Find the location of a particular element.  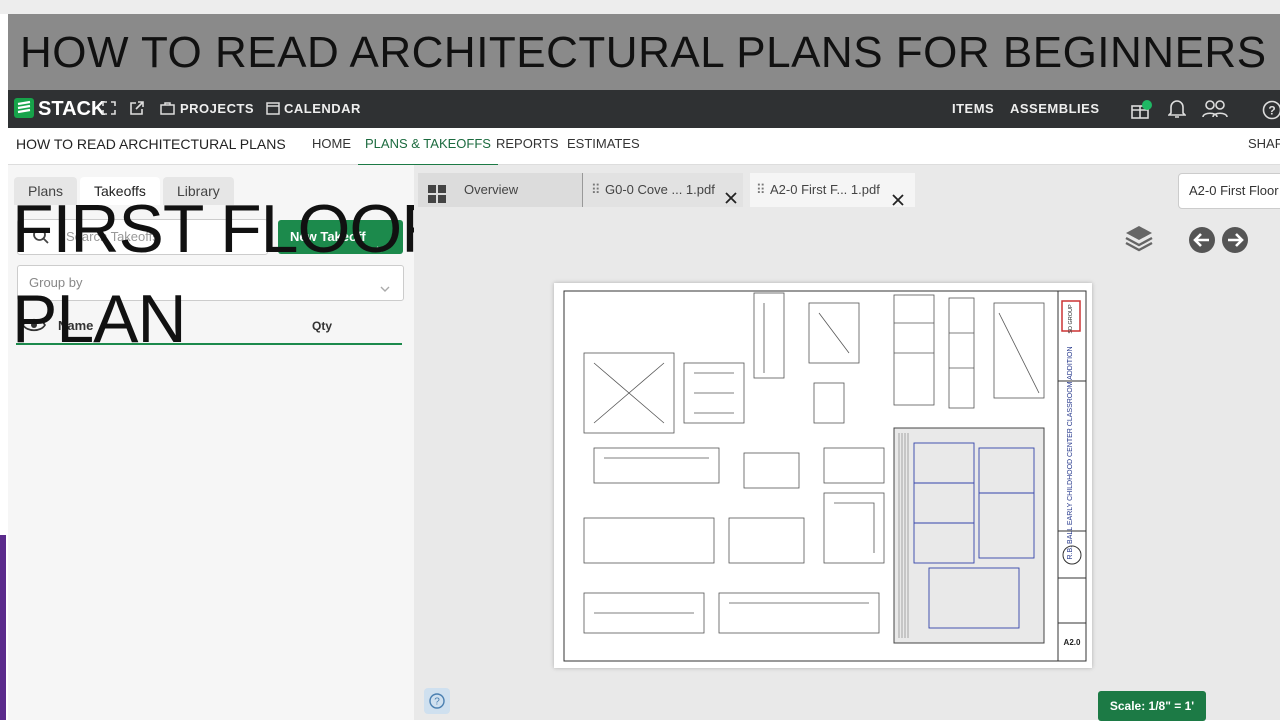

users-icon is located at coordinates (1215, 111).